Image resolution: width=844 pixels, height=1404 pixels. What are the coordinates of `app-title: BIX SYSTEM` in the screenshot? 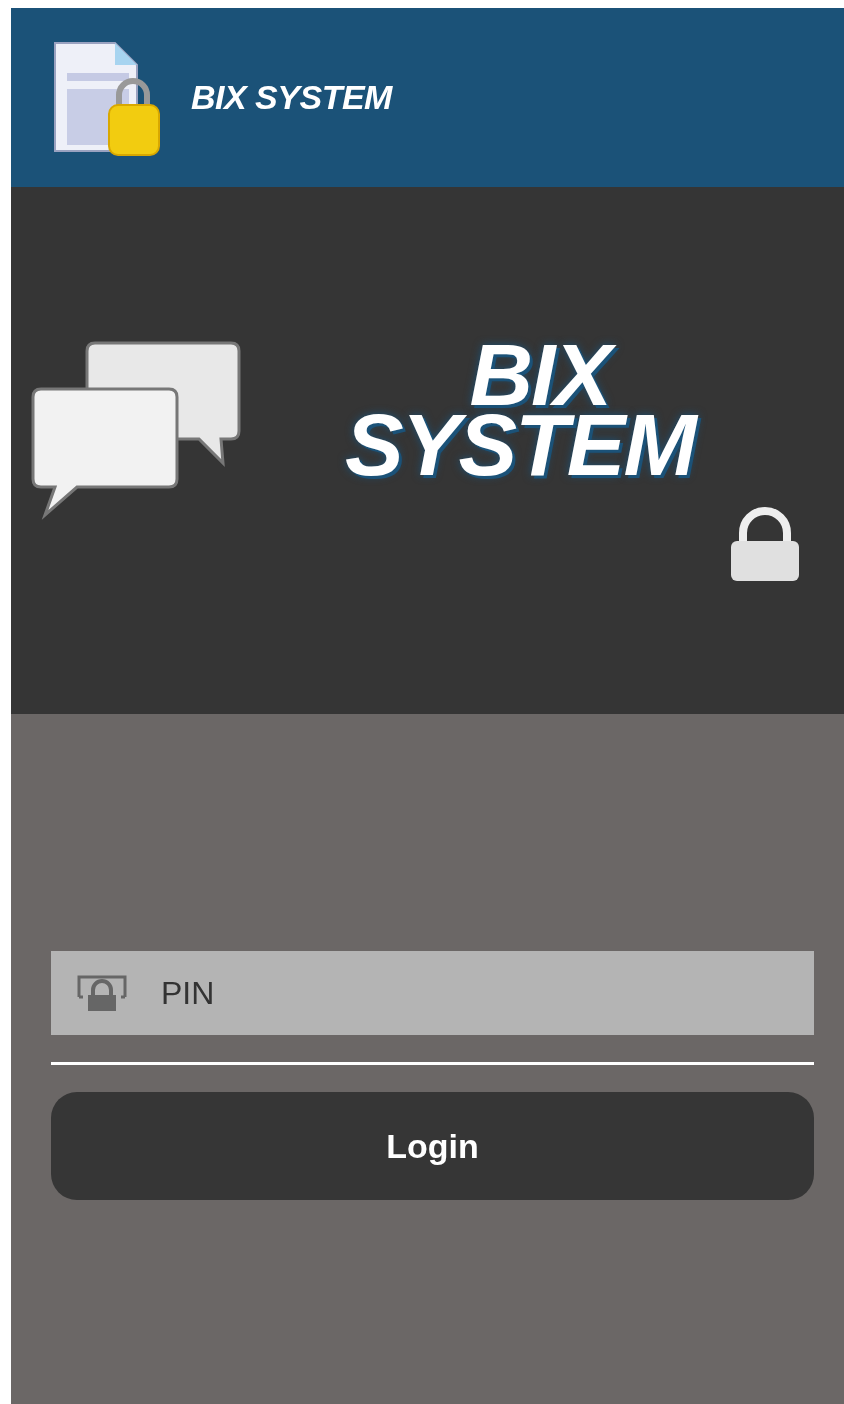 It's located at (291, 97).